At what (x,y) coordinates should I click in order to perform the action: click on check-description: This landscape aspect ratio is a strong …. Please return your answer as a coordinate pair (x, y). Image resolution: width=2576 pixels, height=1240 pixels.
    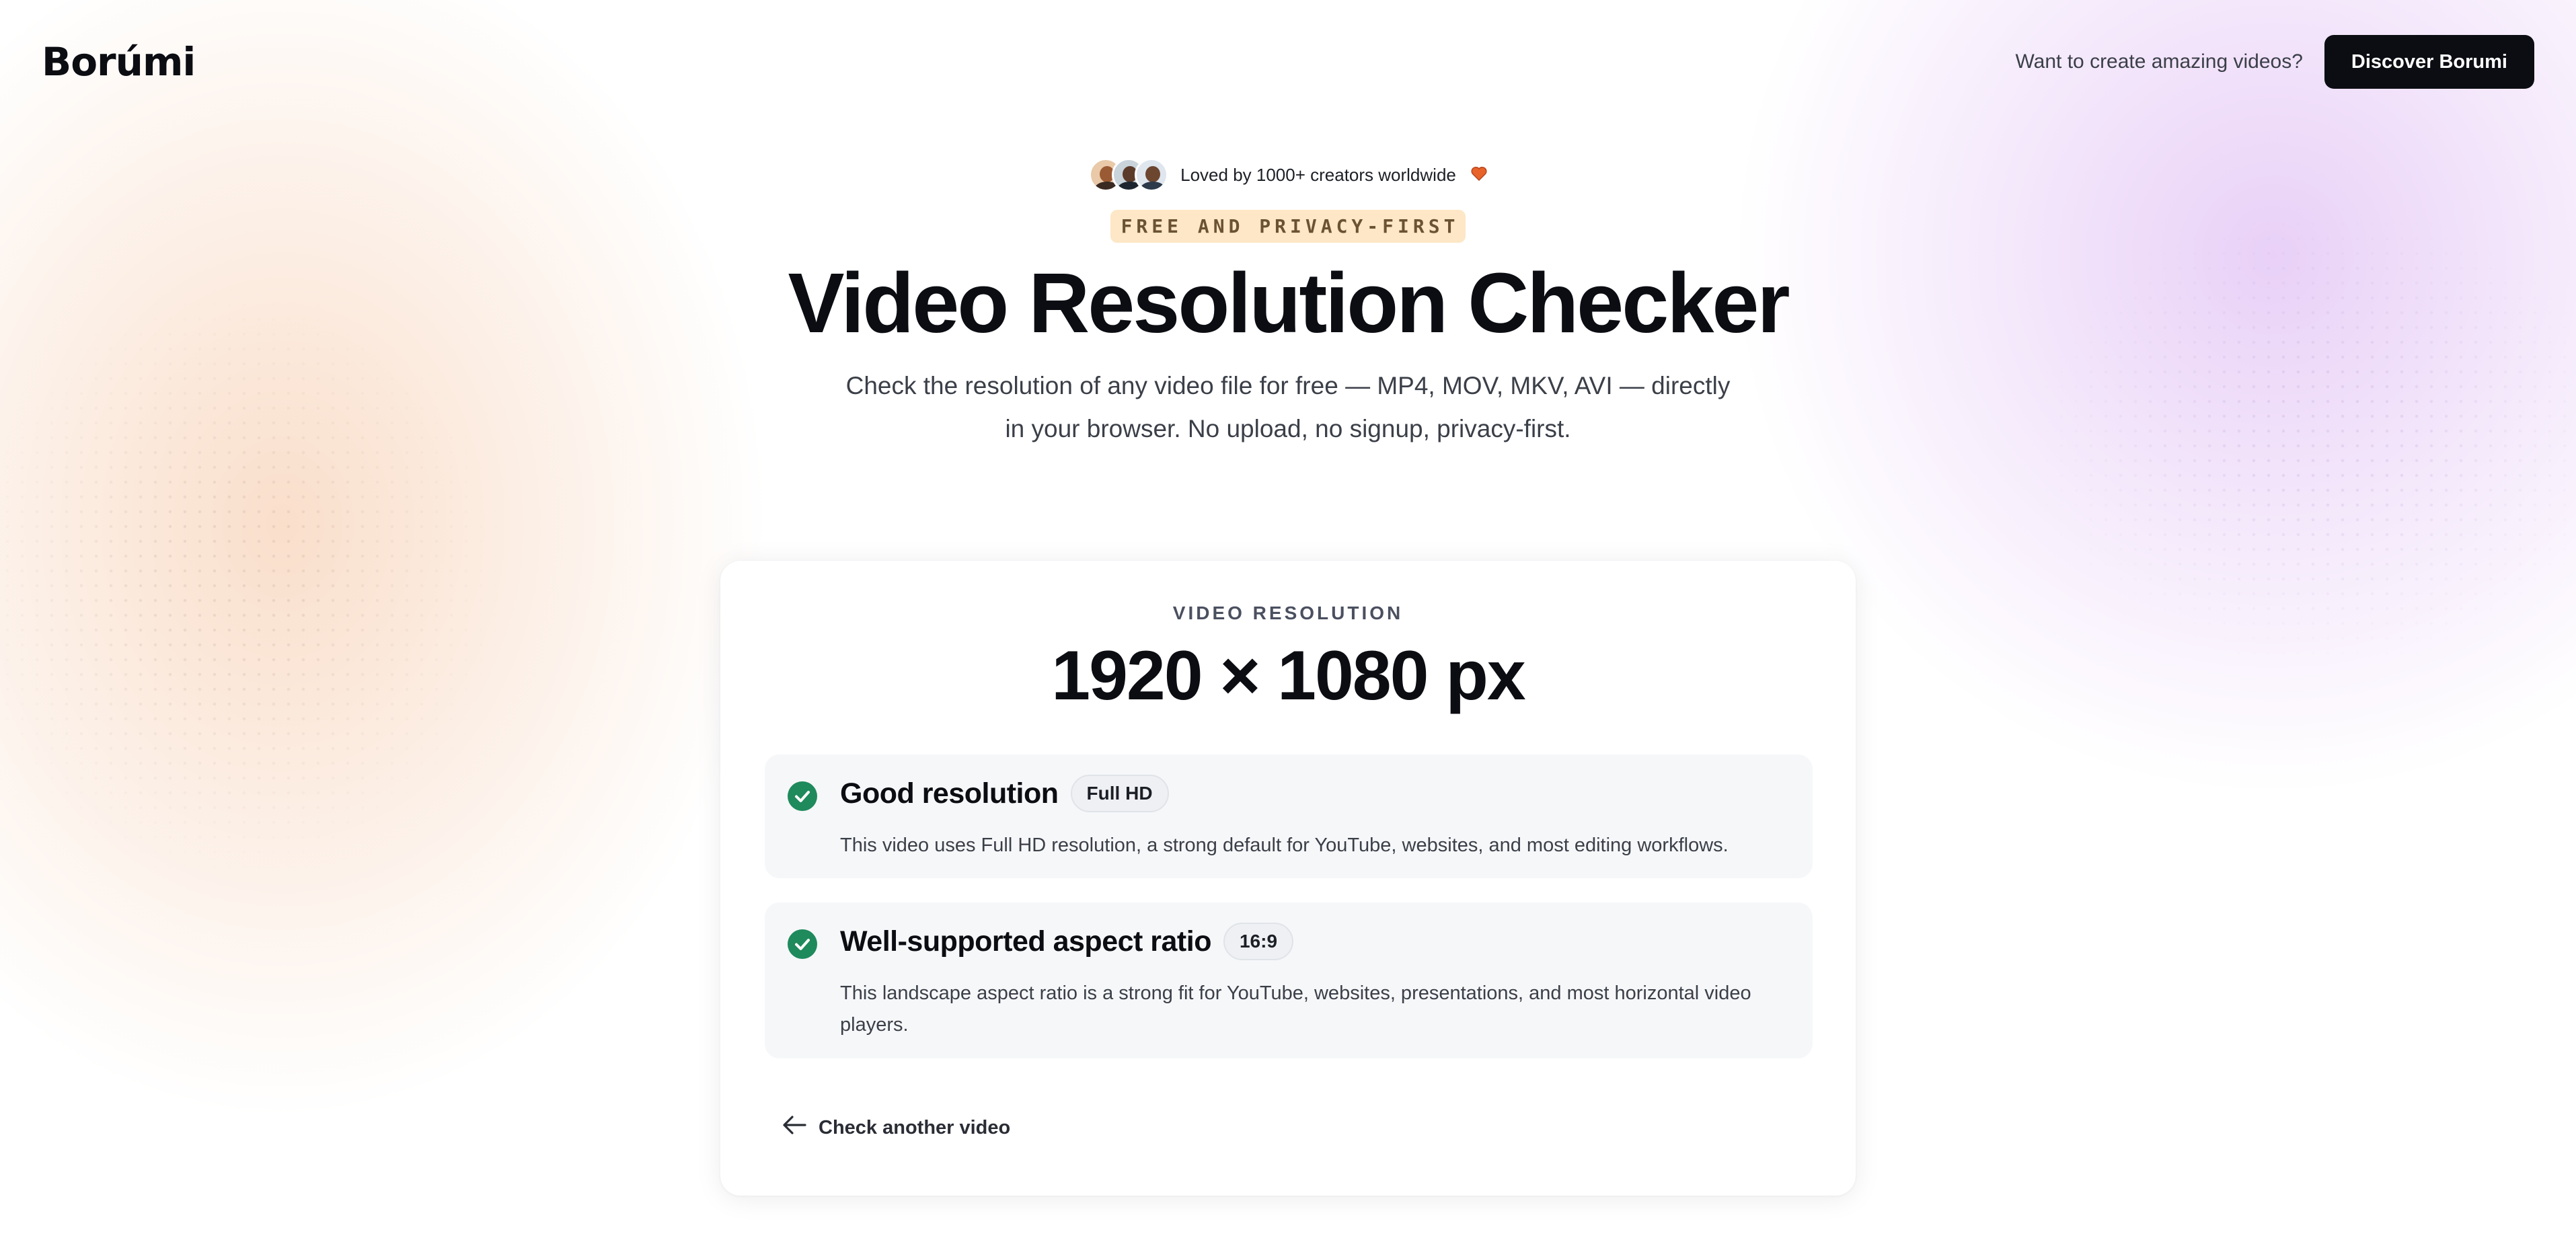
    Looking at the image, I should click on (1295, 1009).